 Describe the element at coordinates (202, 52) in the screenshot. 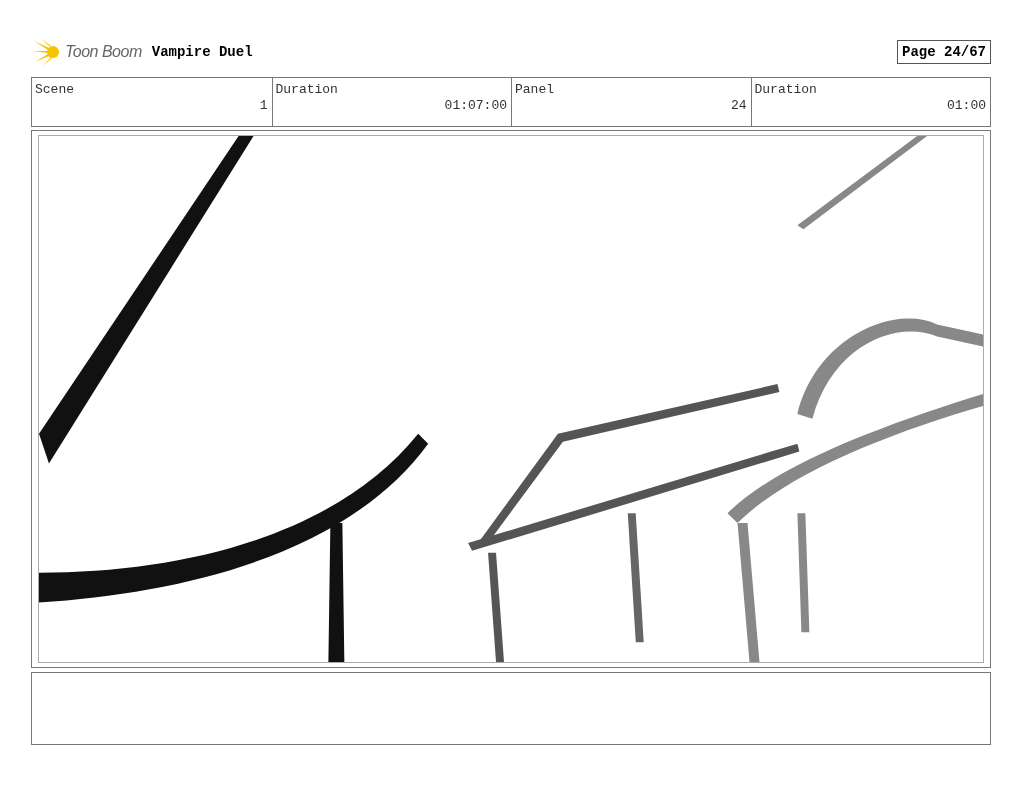

I see `storyboard-title: Vampire Duel` at that location.